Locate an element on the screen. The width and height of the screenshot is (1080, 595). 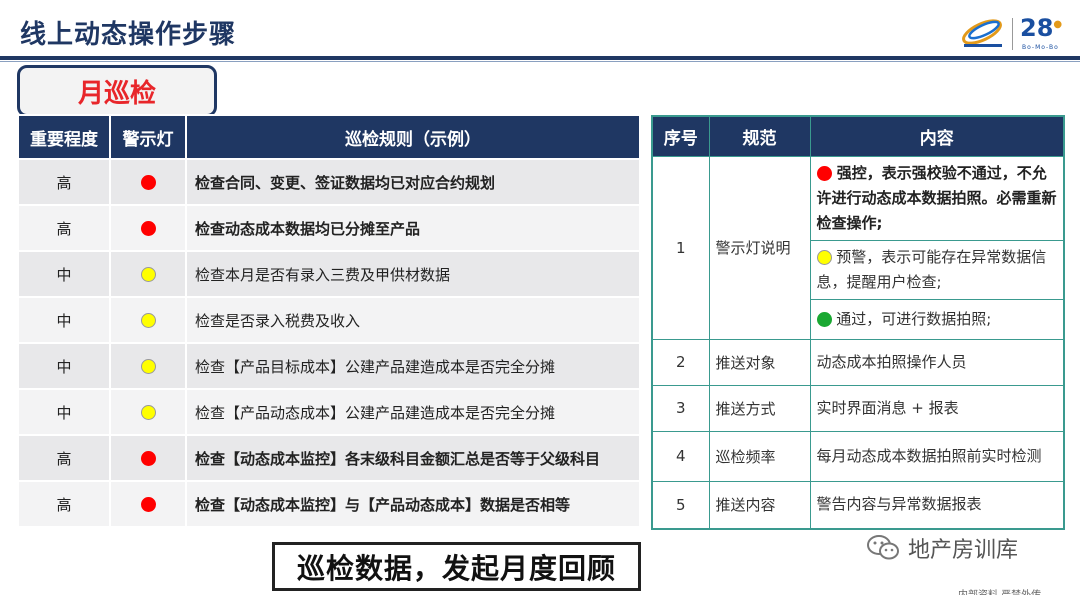
watermark-text: 地产房训库 is located at coordinates (963, 550).